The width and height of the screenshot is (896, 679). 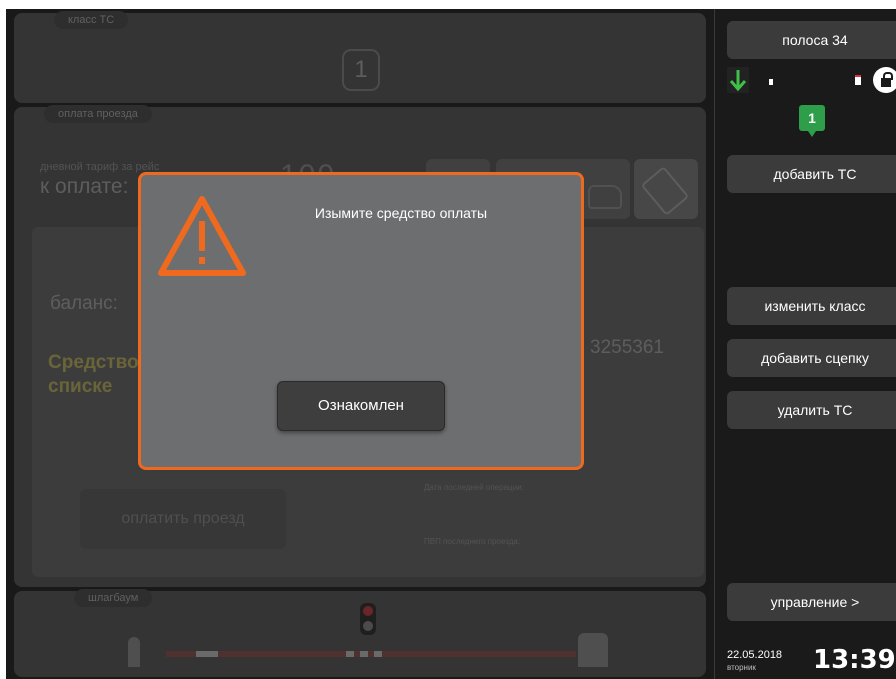 I want to click on vehicle-count-badge: 1, so click(x=812, y=121).